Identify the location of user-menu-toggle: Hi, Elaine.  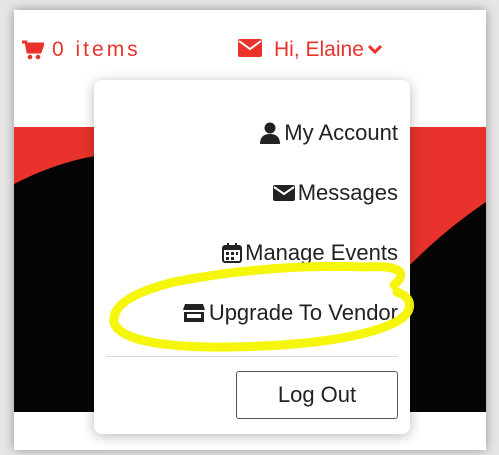
(310, 50).